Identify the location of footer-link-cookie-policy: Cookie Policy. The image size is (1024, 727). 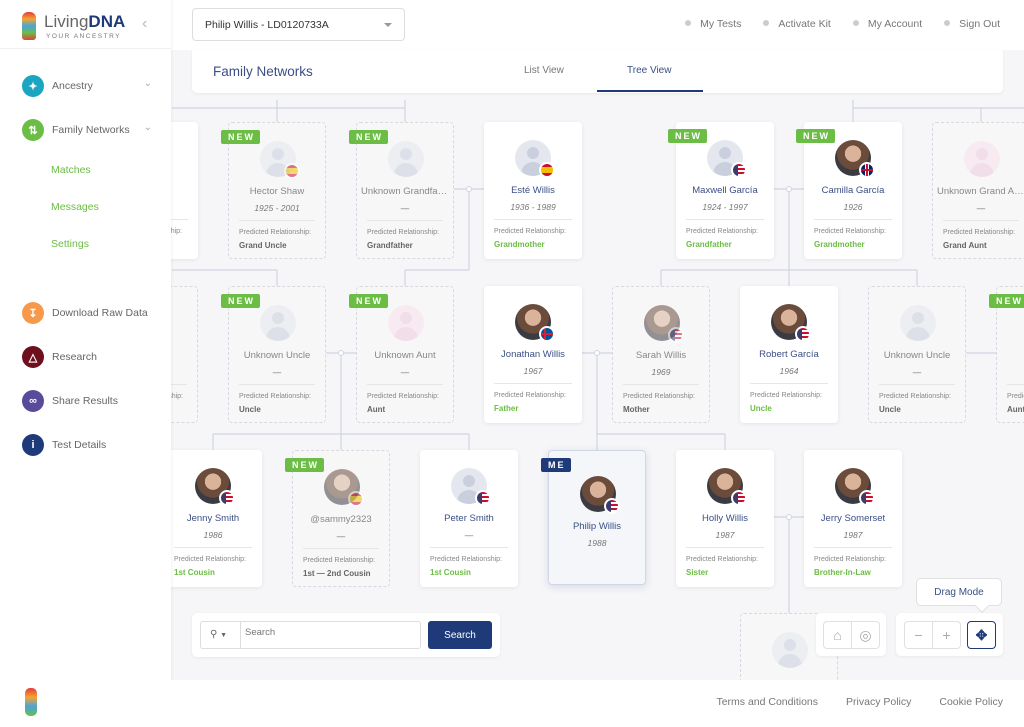
(971, 702).